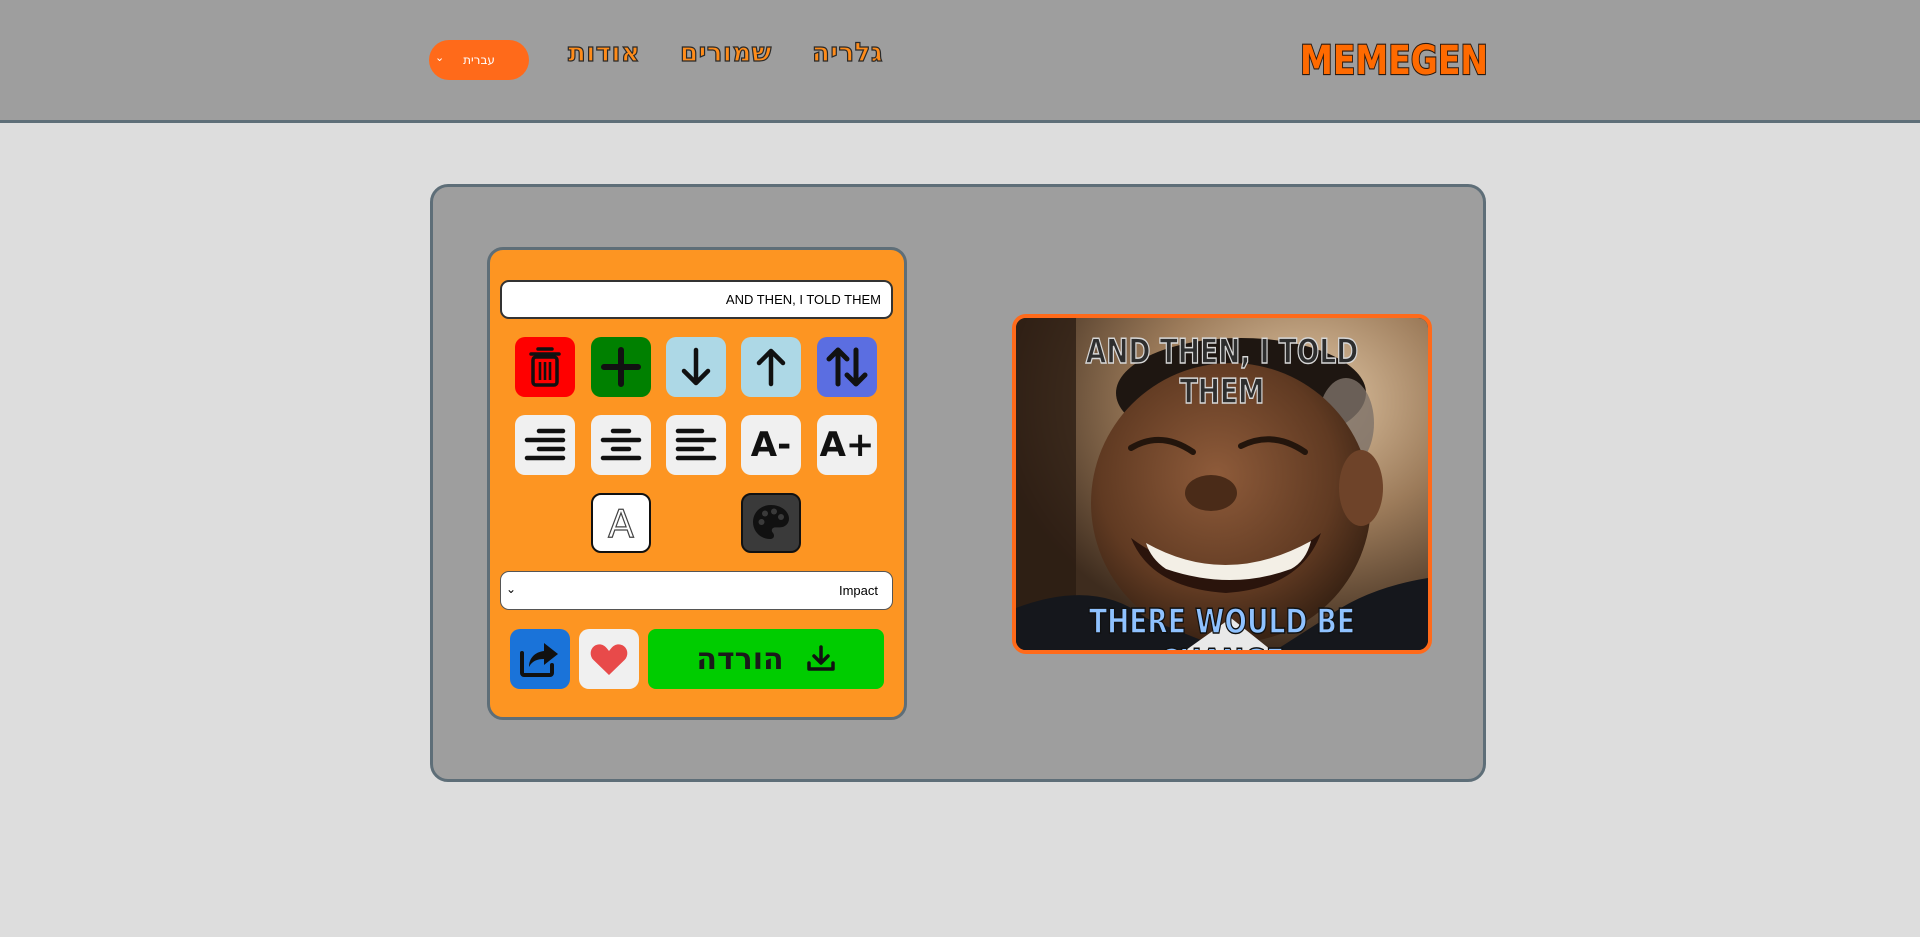  I want to click on nav-gallery-link: גלריה, so click(847, 52).